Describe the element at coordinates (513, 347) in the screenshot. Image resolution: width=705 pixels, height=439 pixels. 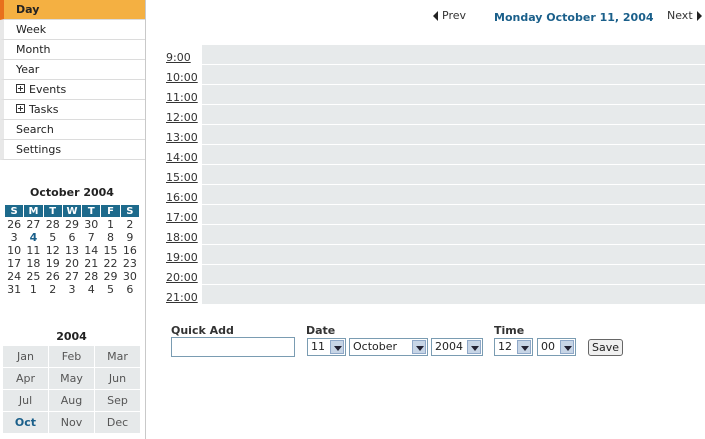
I see `hour-select: 12` at that location.